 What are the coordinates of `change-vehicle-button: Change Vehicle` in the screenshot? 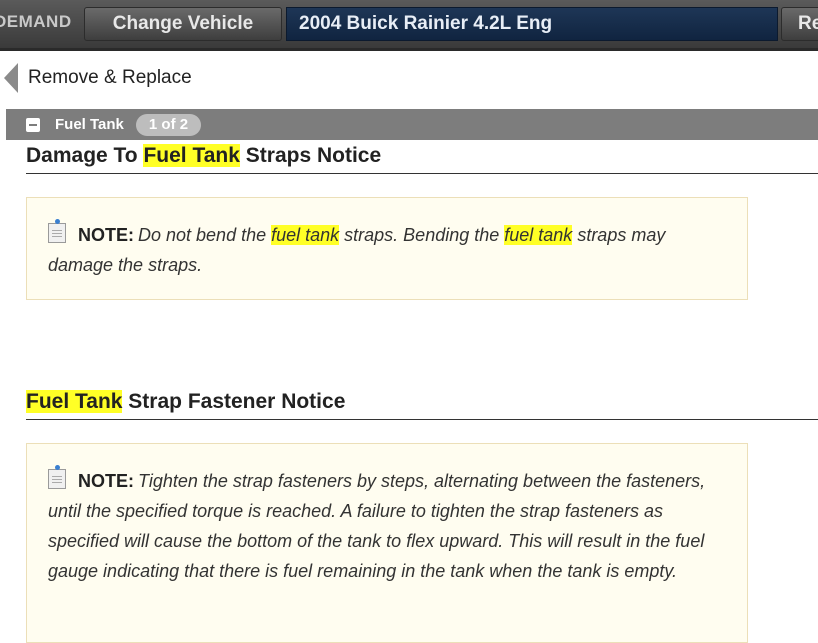 It's located at (183, 24).